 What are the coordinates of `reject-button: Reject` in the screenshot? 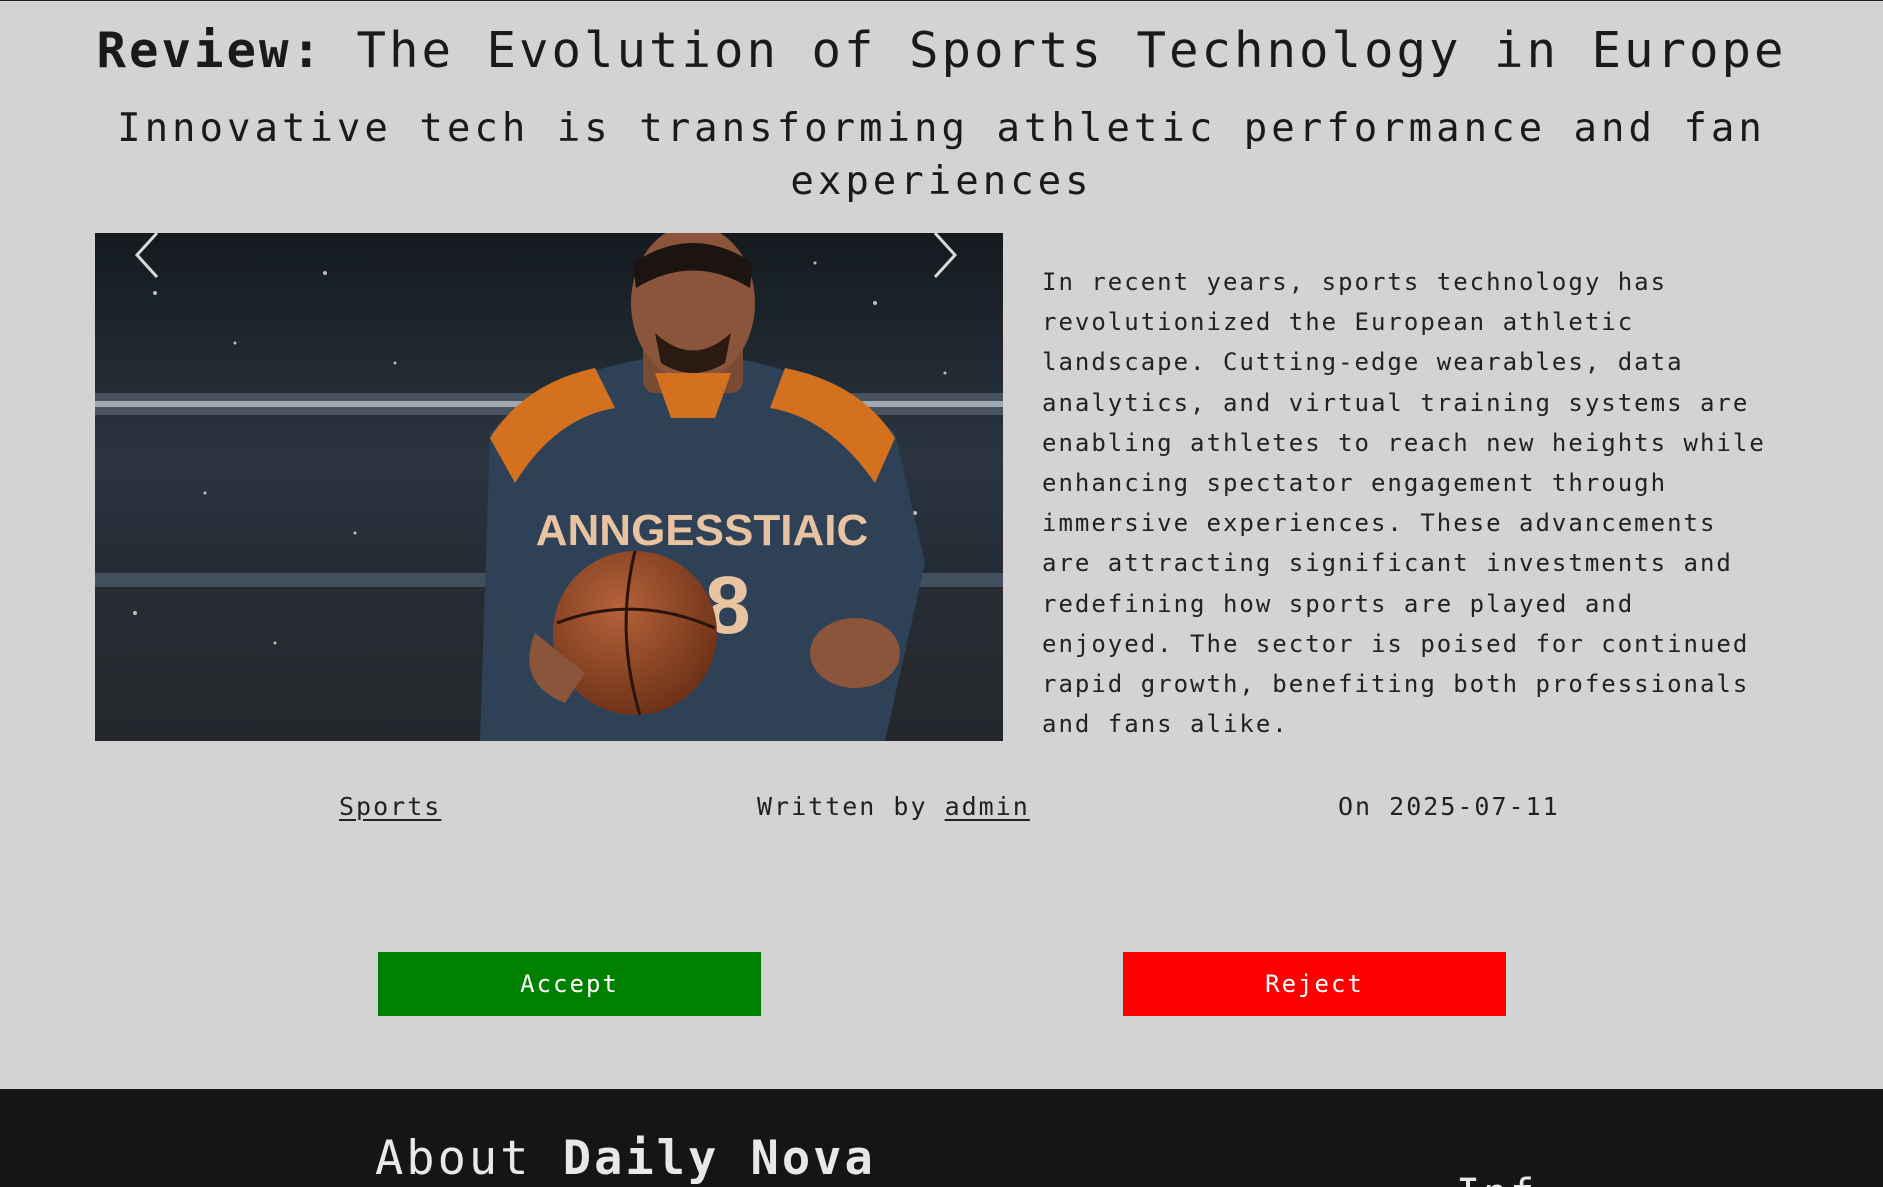 It's located at (1314, 984).